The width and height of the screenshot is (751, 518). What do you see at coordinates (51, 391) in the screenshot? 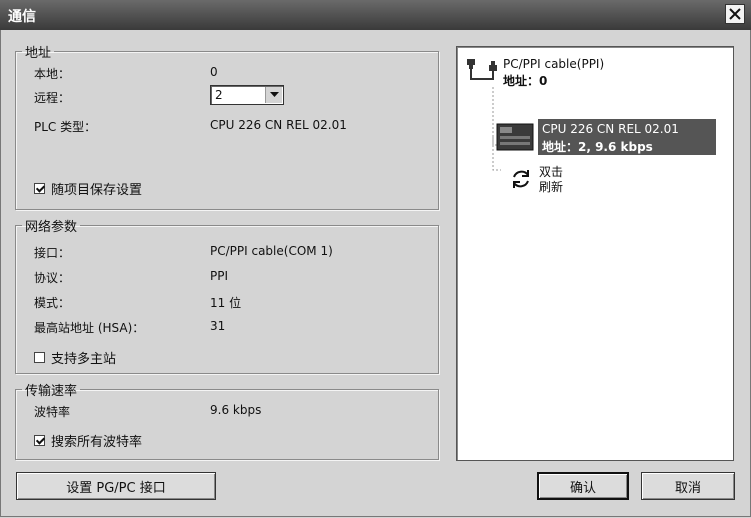
I see `baud-rate-legend: 传输速率` at bounding box center [51, 391].